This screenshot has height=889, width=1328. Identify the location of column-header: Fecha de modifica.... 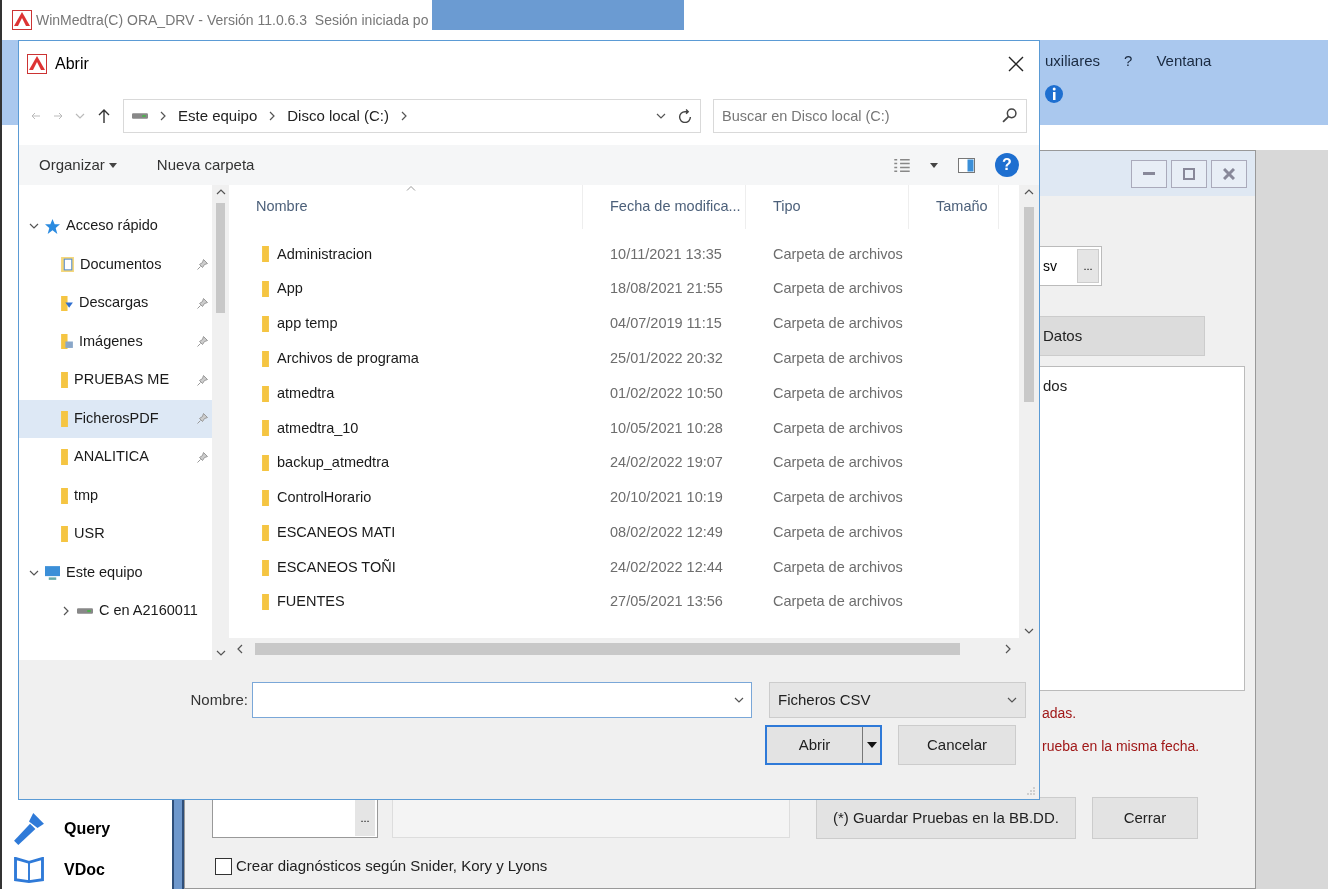
(664, 207).